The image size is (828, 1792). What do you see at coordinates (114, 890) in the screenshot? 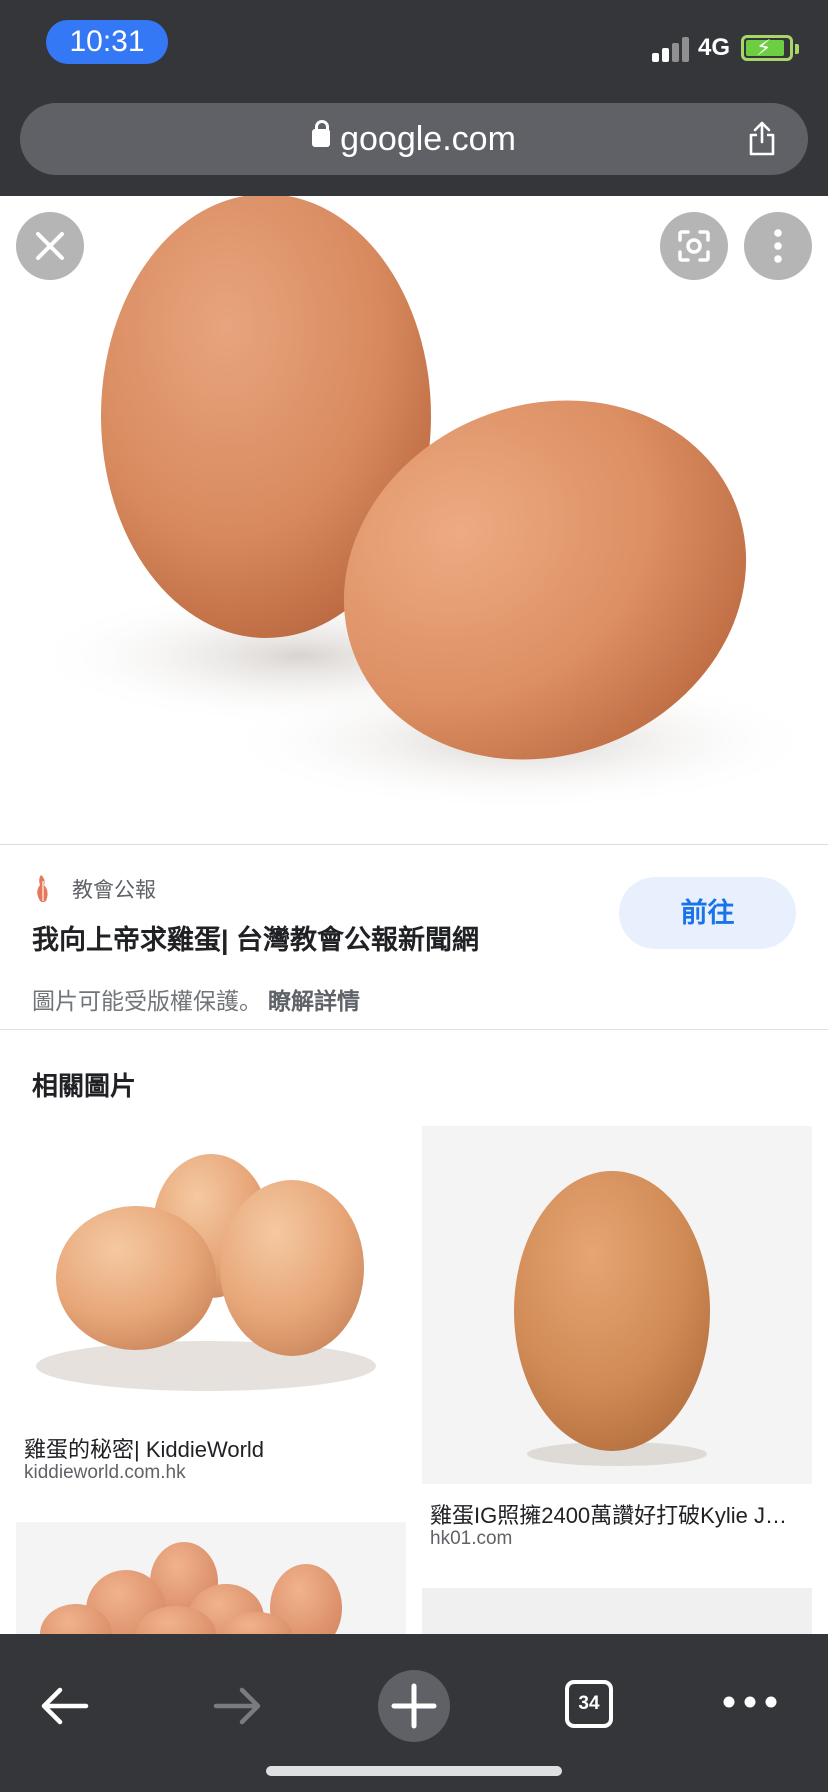
I see `source-name: 教會公報` at bounding box center [114, 890].